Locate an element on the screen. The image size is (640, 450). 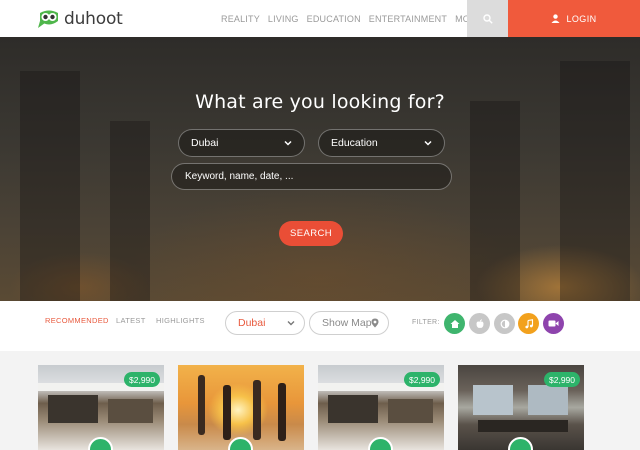
location-select: Dubai is located at coordinates (241, 143).